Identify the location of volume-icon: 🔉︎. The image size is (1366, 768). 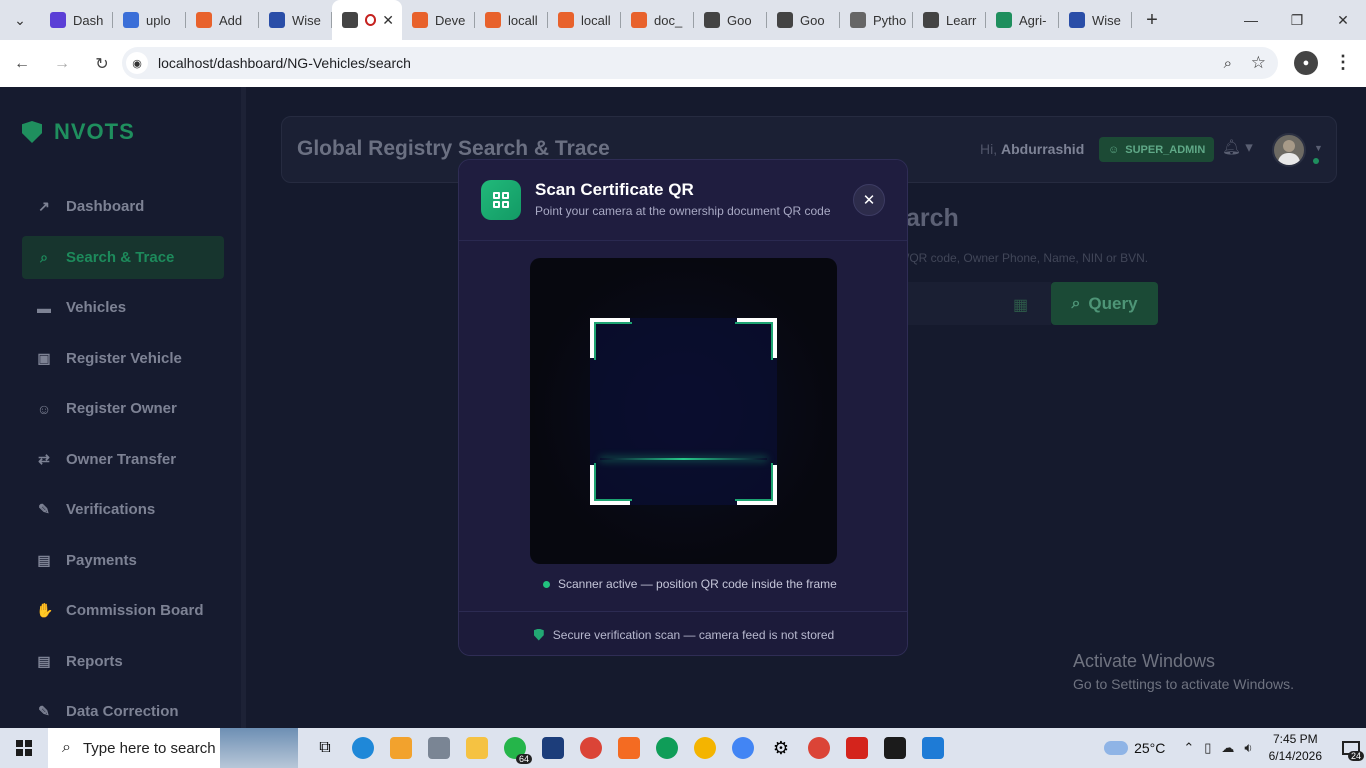
(1248, 748).